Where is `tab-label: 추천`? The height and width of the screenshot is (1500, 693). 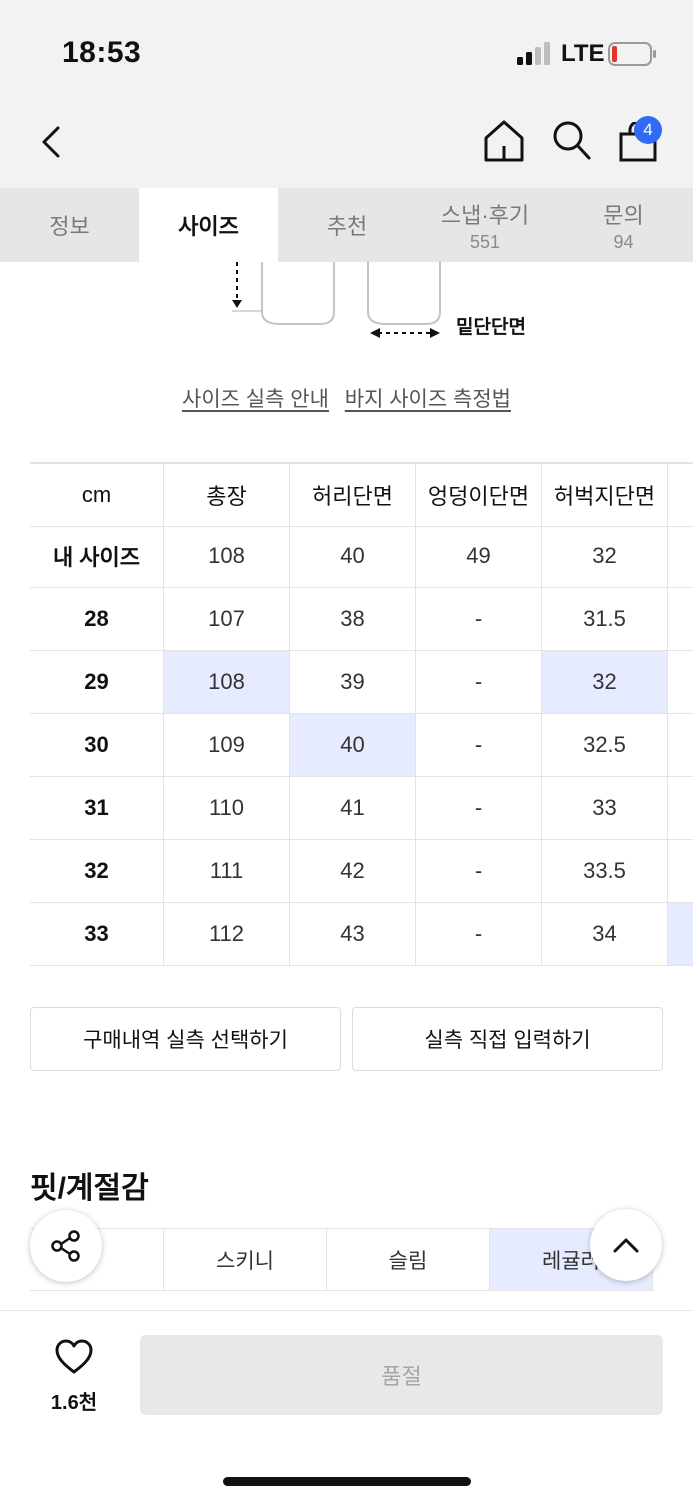 tab-label: 추천 is located at coordinates (347, 226).